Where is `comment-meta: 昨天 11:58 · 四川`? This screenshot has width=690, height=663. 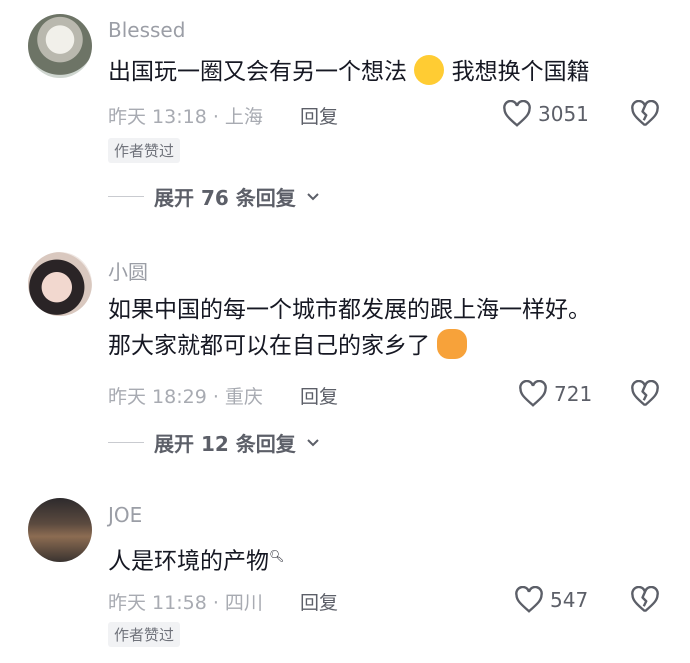
comment-meta: 昨天 11:58 · 四川 is located at coordinates (185, 603).